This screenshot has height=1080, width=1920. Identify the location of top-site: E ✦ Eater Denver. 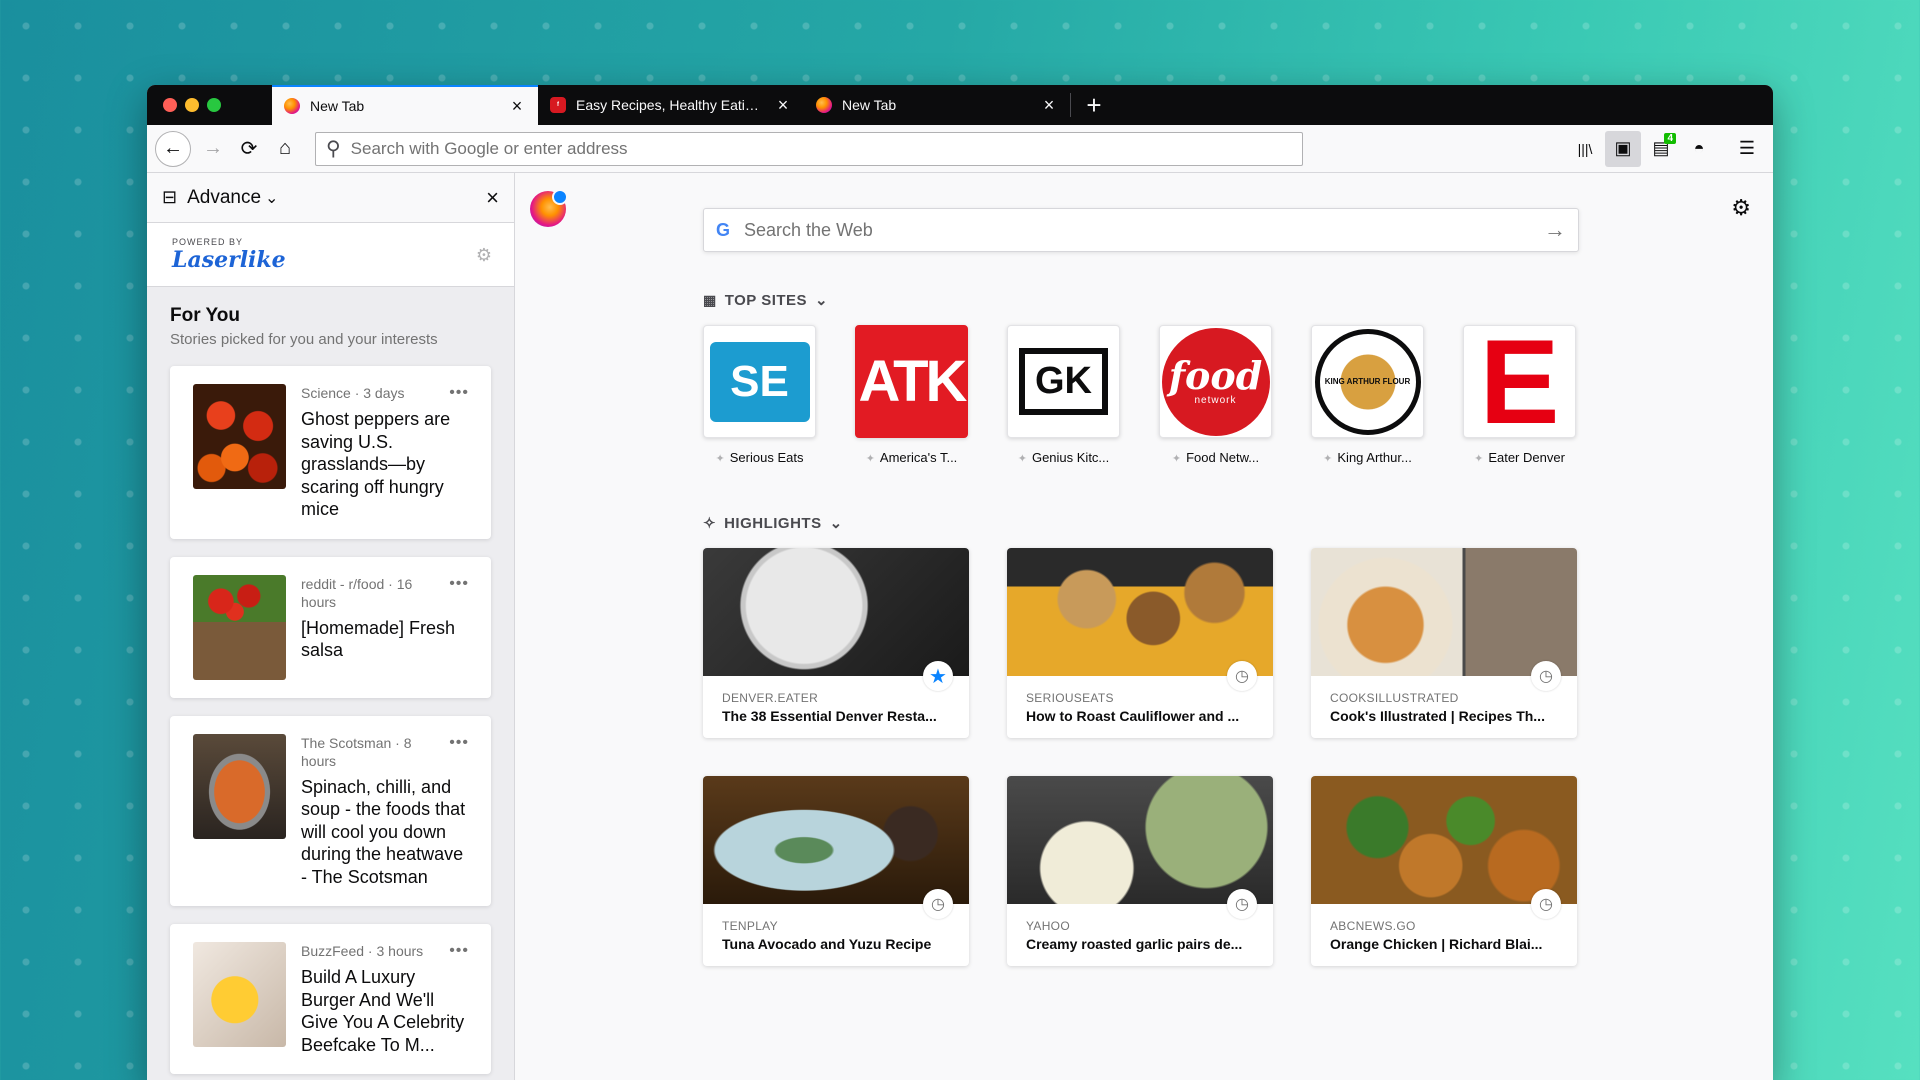
(1519, 395).